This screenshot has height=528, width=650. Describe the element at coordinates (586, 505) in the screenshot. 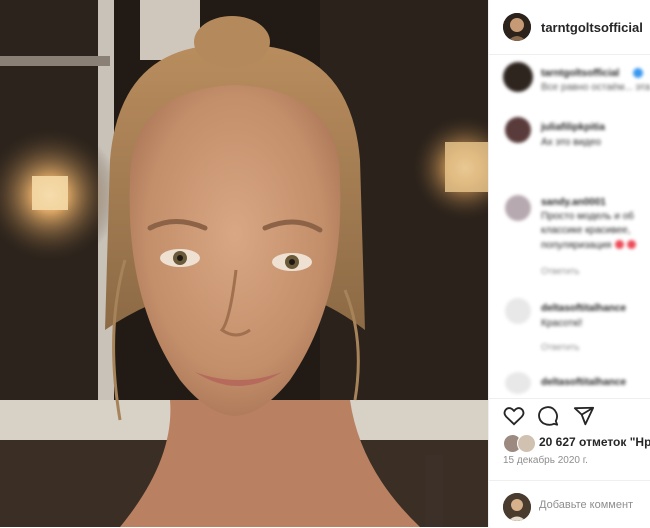

I see `add-comment-input: Добавьте коммент` at that location.